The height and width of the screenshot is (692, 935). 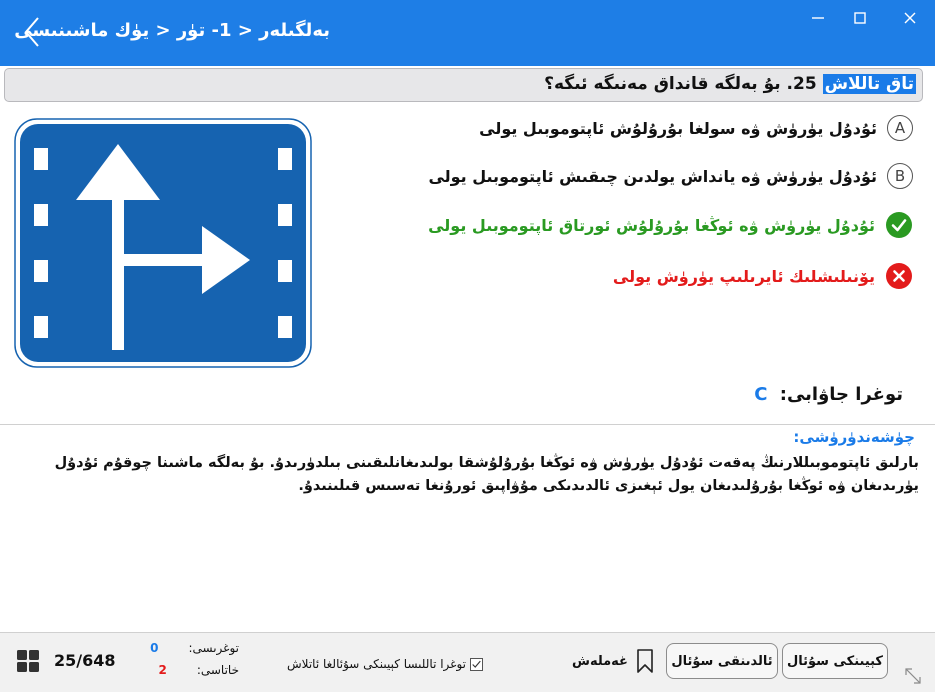 I want to click on option-d-text: يۆنىلىشلىك ئايرىلىپ يۈرۈش يولى, so click(x=743, y=276).